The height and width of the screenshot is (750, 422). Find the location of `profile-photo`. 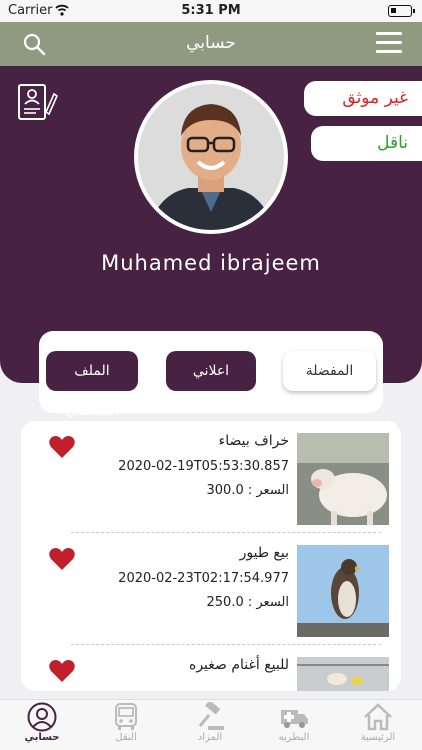

profile-photo is located at coordinates (211, 157).